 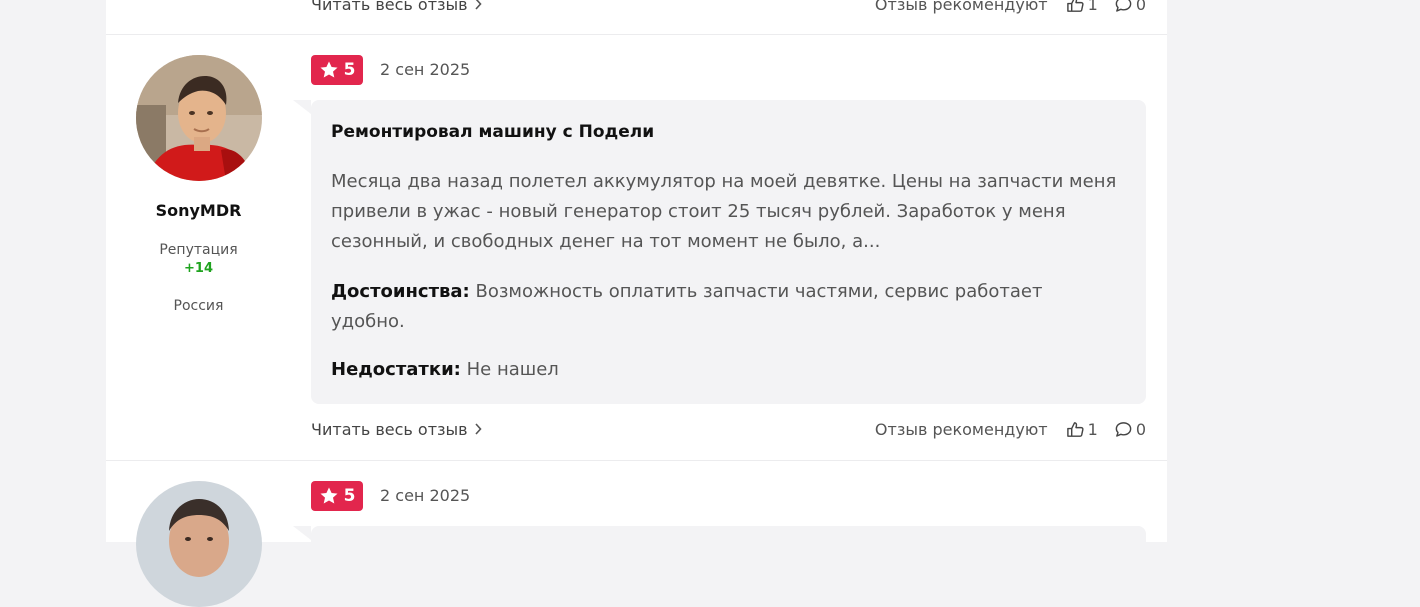 I want to click on reputation-label: Репутация, so click(x=198, y=250).